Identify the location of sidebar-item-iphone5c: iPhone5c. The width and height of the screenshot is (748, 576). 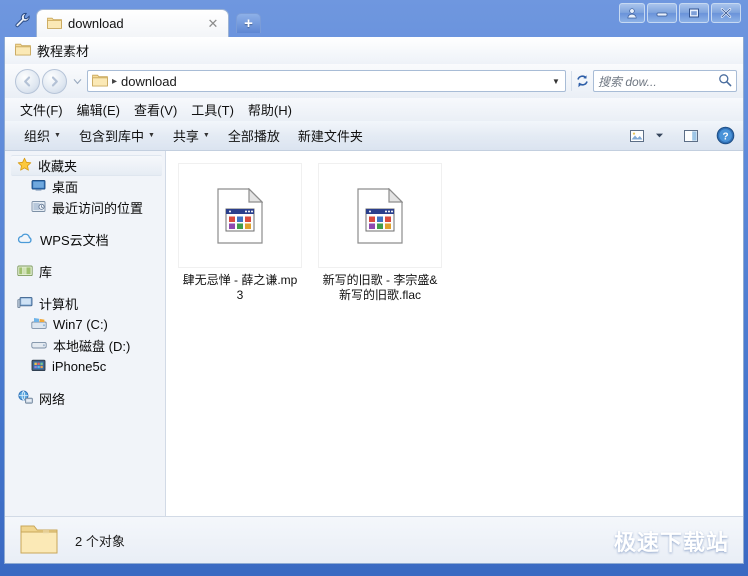
(85, 366).